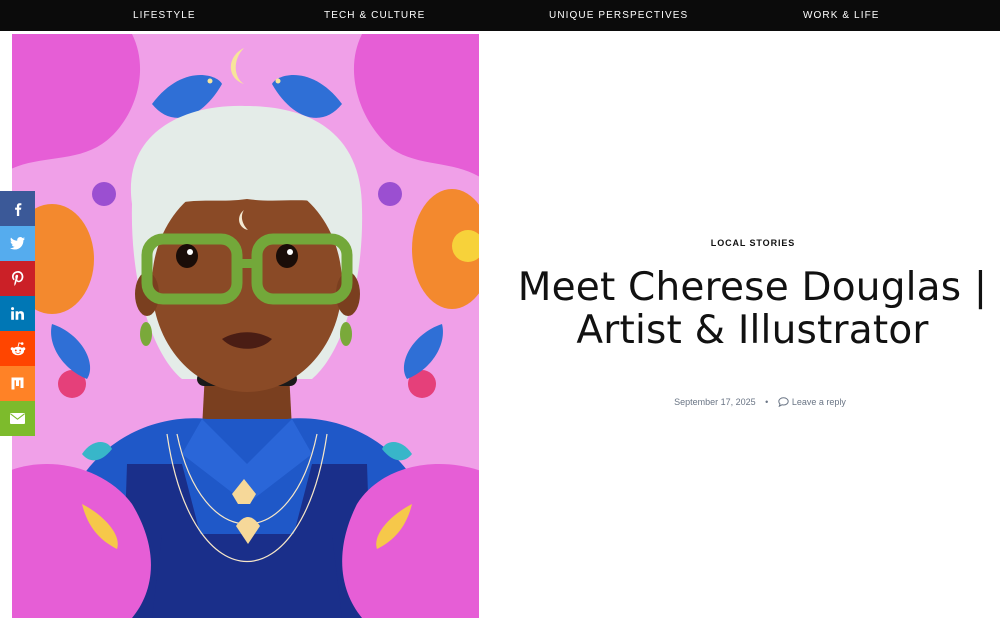 The height and width of the screenshot is (625, 1000). What do you see at coordinates (818, 402) in the screenshot?
I see `leave-reply-label: Leave a reply` at bounding box center [818, 402].